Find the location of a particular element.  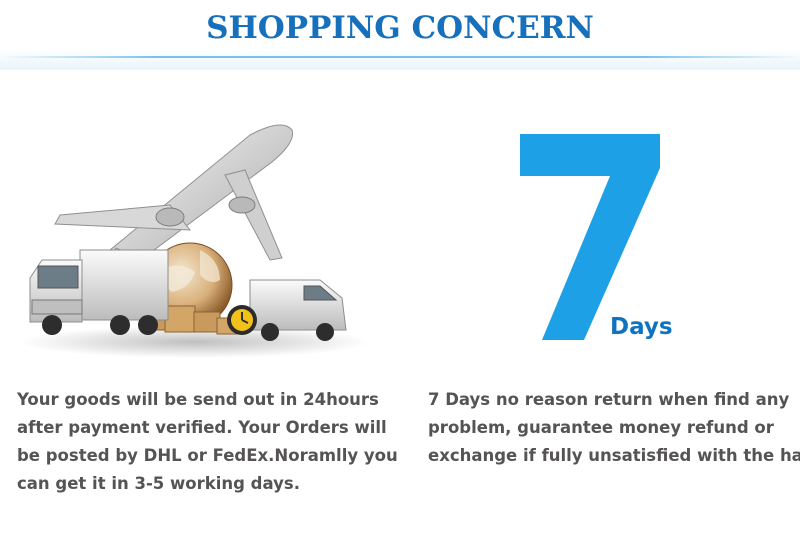

shipping-line: can get it in 3-5 working days. is located at coordinates (158, 483).